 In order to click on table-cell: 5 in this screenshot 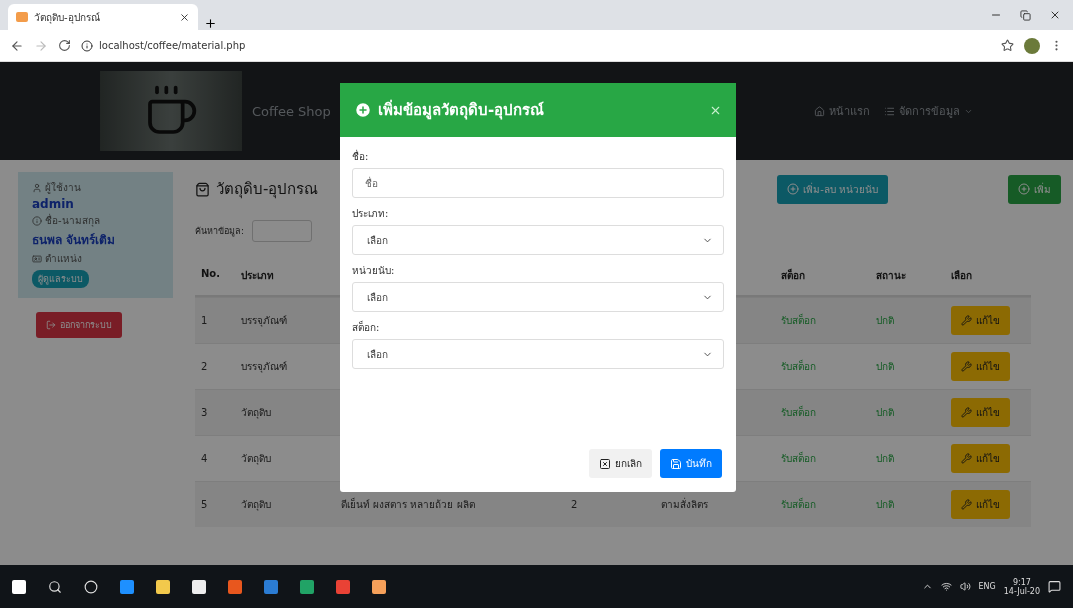, I will do `click(215, 504)`.